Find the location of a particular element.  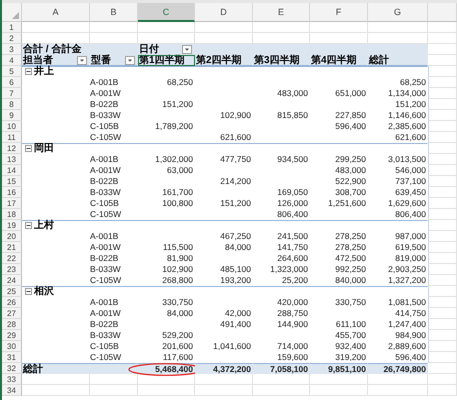

row-number: 28 is located at coordinates (12, 324).